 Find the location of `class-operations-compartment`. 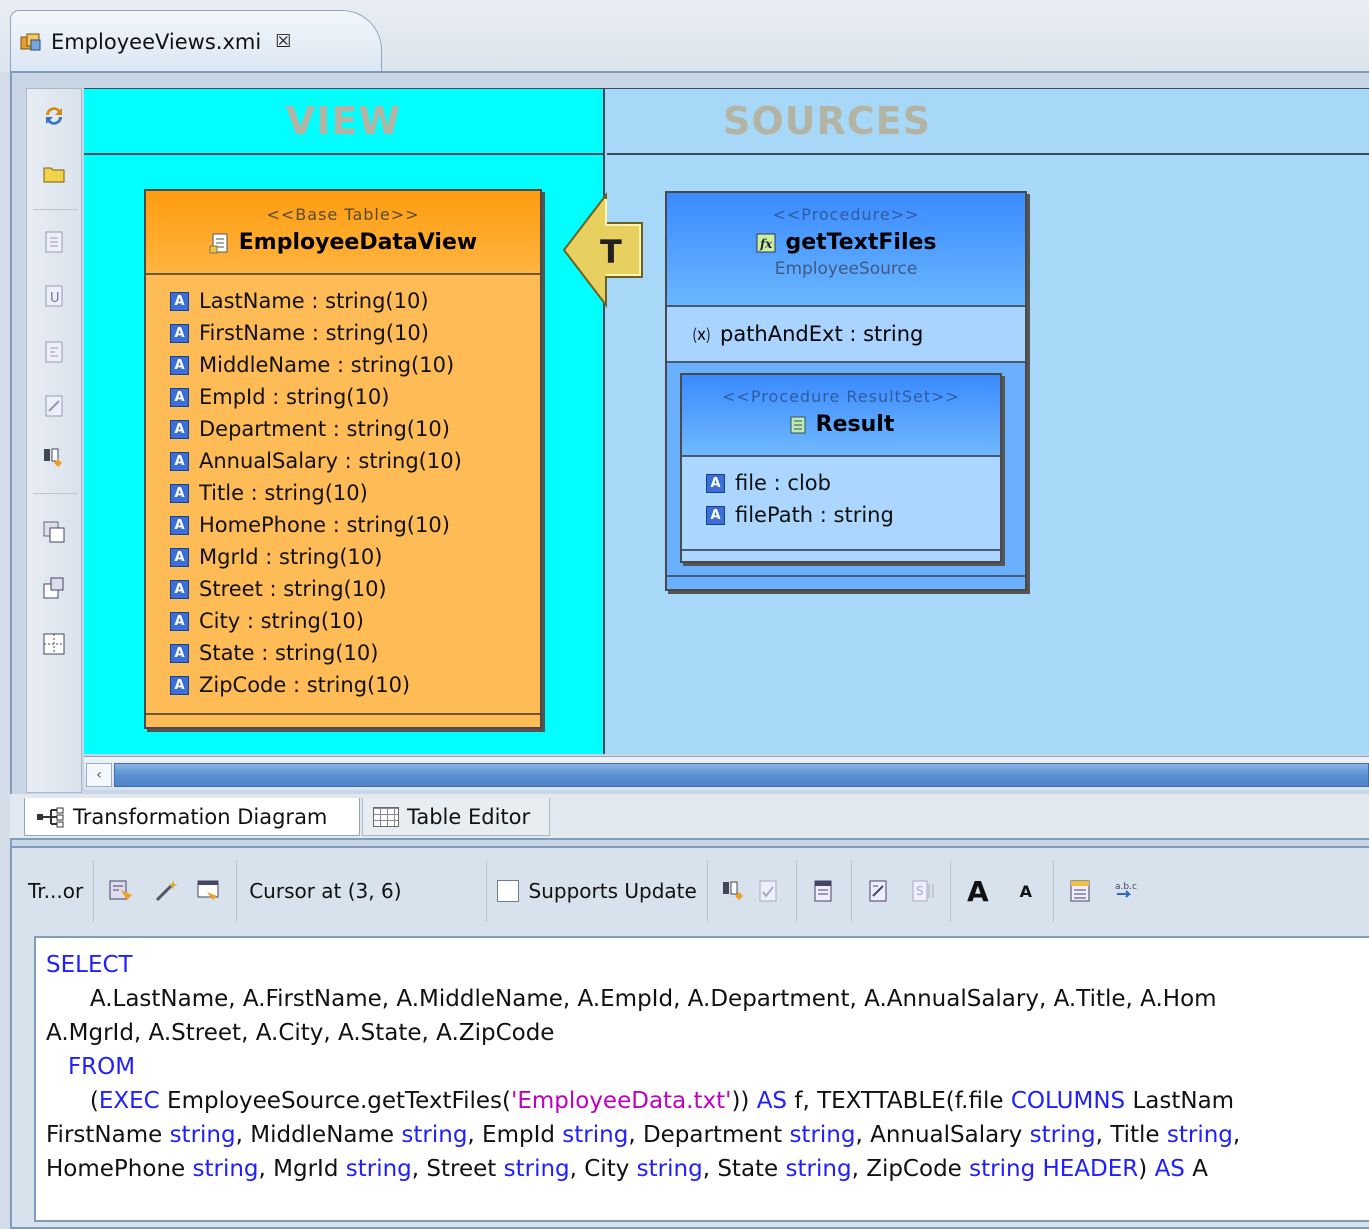

class-operations-compartment is located at coordinates (343, 714).